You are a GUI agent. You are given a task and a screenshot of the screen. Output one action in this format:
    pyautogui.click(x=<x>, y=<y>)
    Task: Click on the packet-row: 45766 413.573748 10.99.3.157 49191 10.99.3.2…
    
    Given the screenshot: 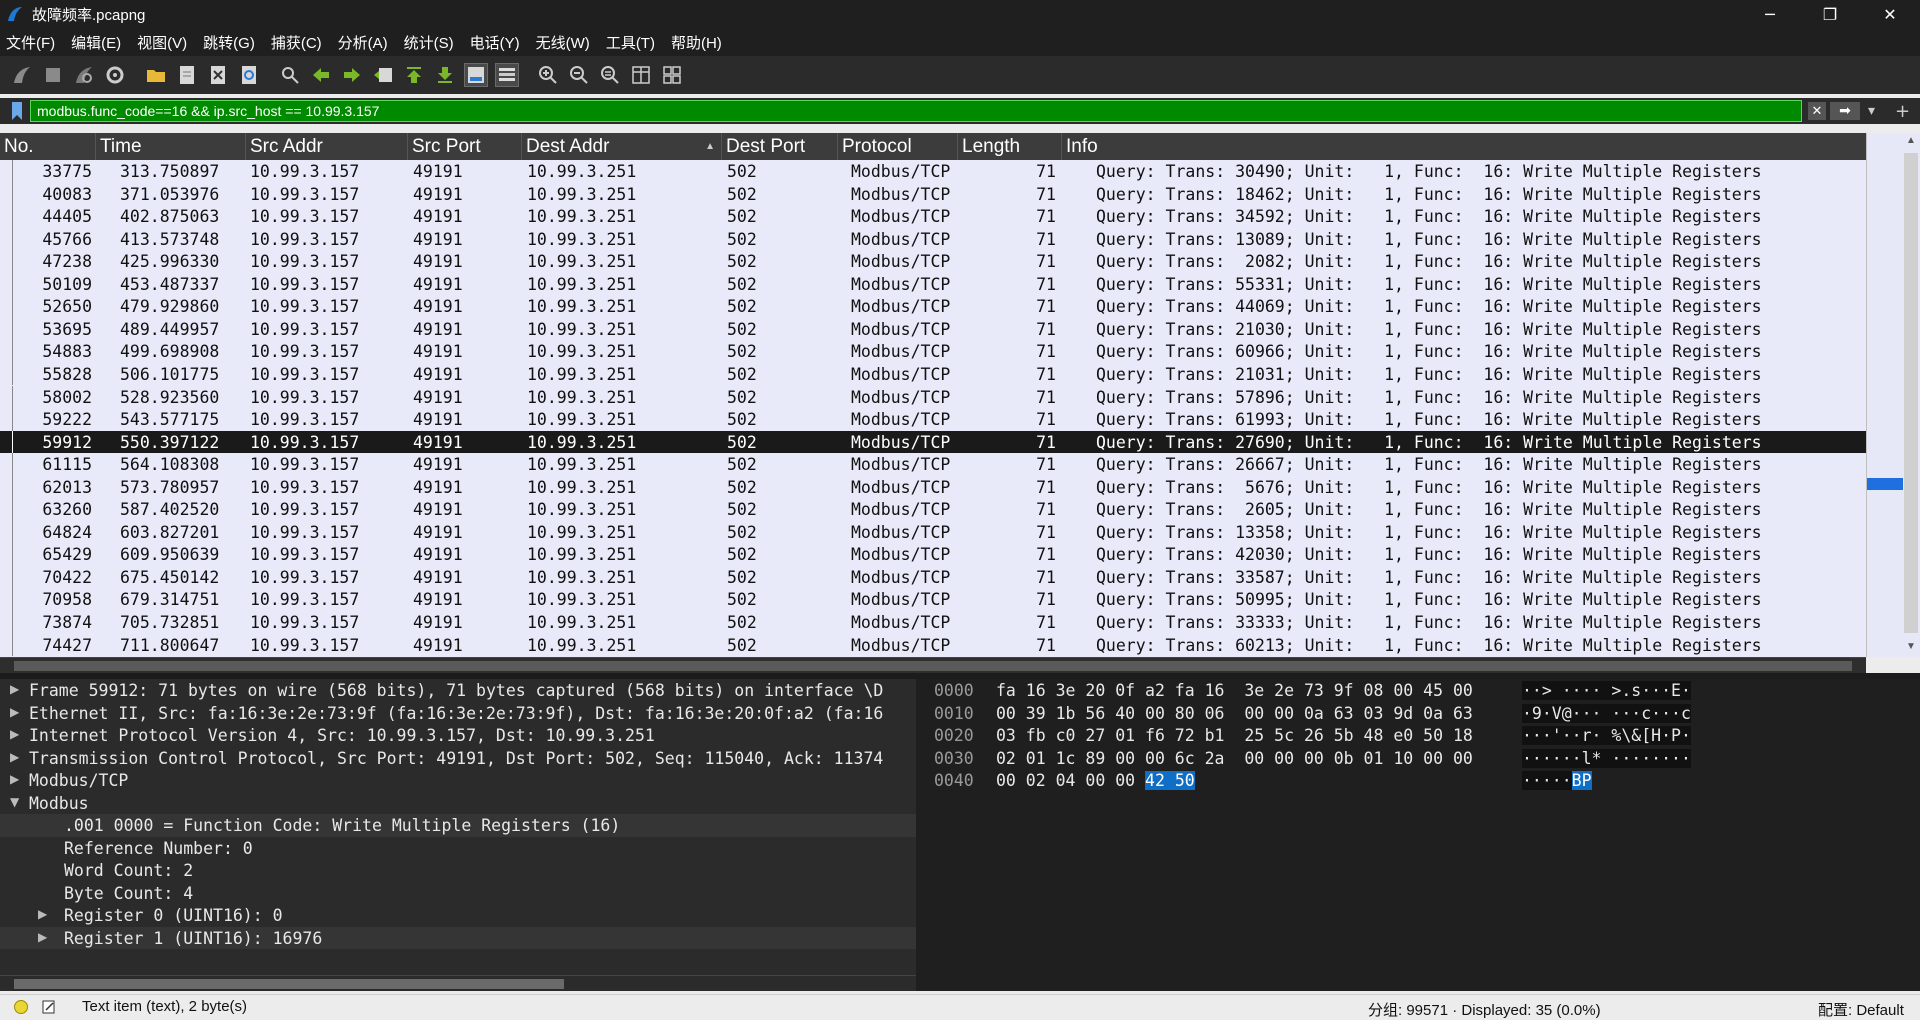 What is the action you would take?
    pyautogui.click(x=933, y=239)
    